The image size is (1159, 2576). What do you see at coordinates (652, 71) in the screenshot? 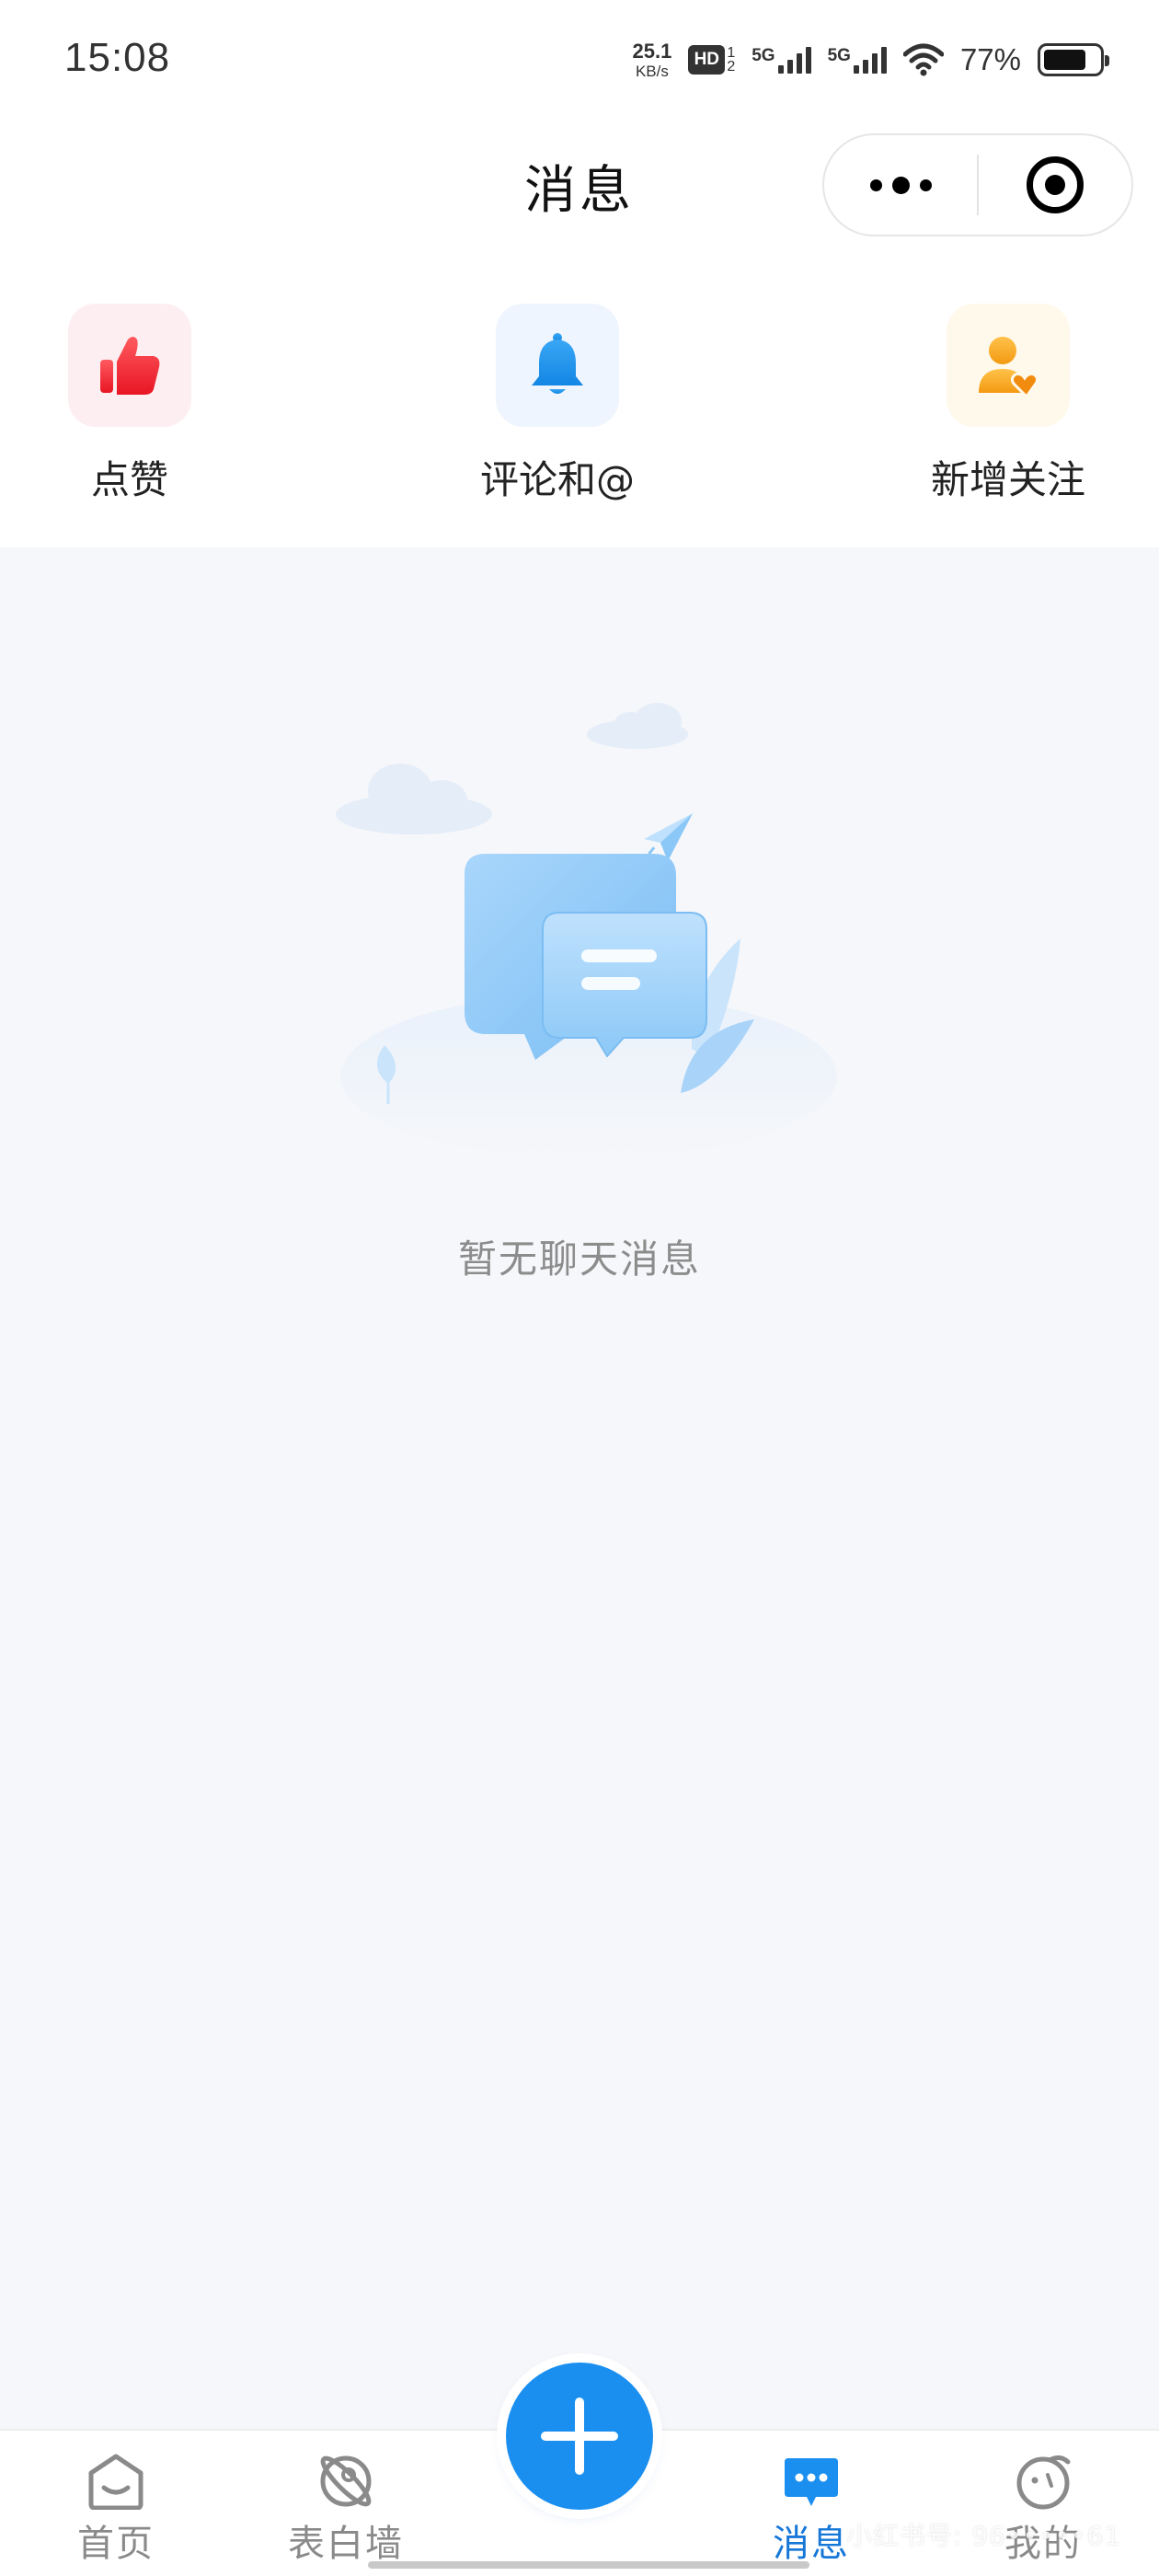
I see `network-speed-unit: KB/s` at bounding box center [652, 71].